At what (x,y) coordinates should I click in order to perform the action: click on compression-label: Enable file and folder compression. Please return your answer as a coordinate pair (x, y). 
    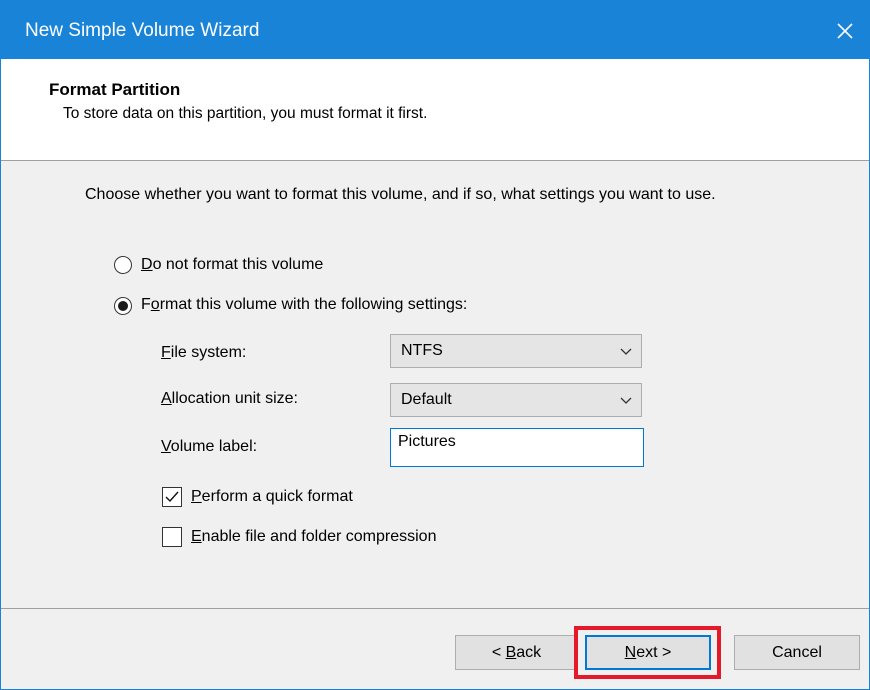
    Looking at the image, I should click on (313, 537).